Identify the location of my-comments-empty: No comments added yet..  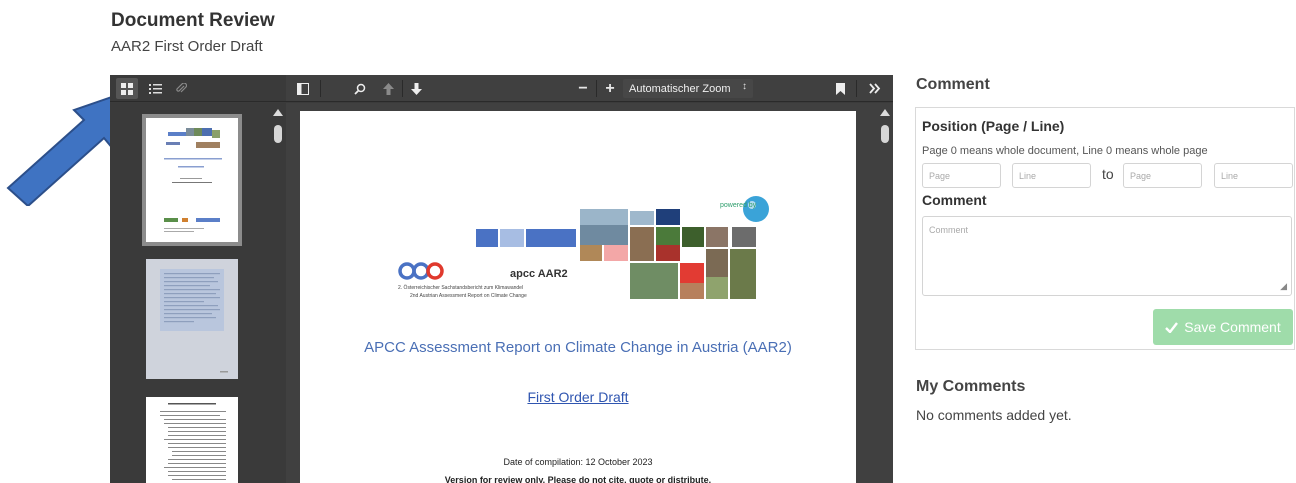
(994, 415).